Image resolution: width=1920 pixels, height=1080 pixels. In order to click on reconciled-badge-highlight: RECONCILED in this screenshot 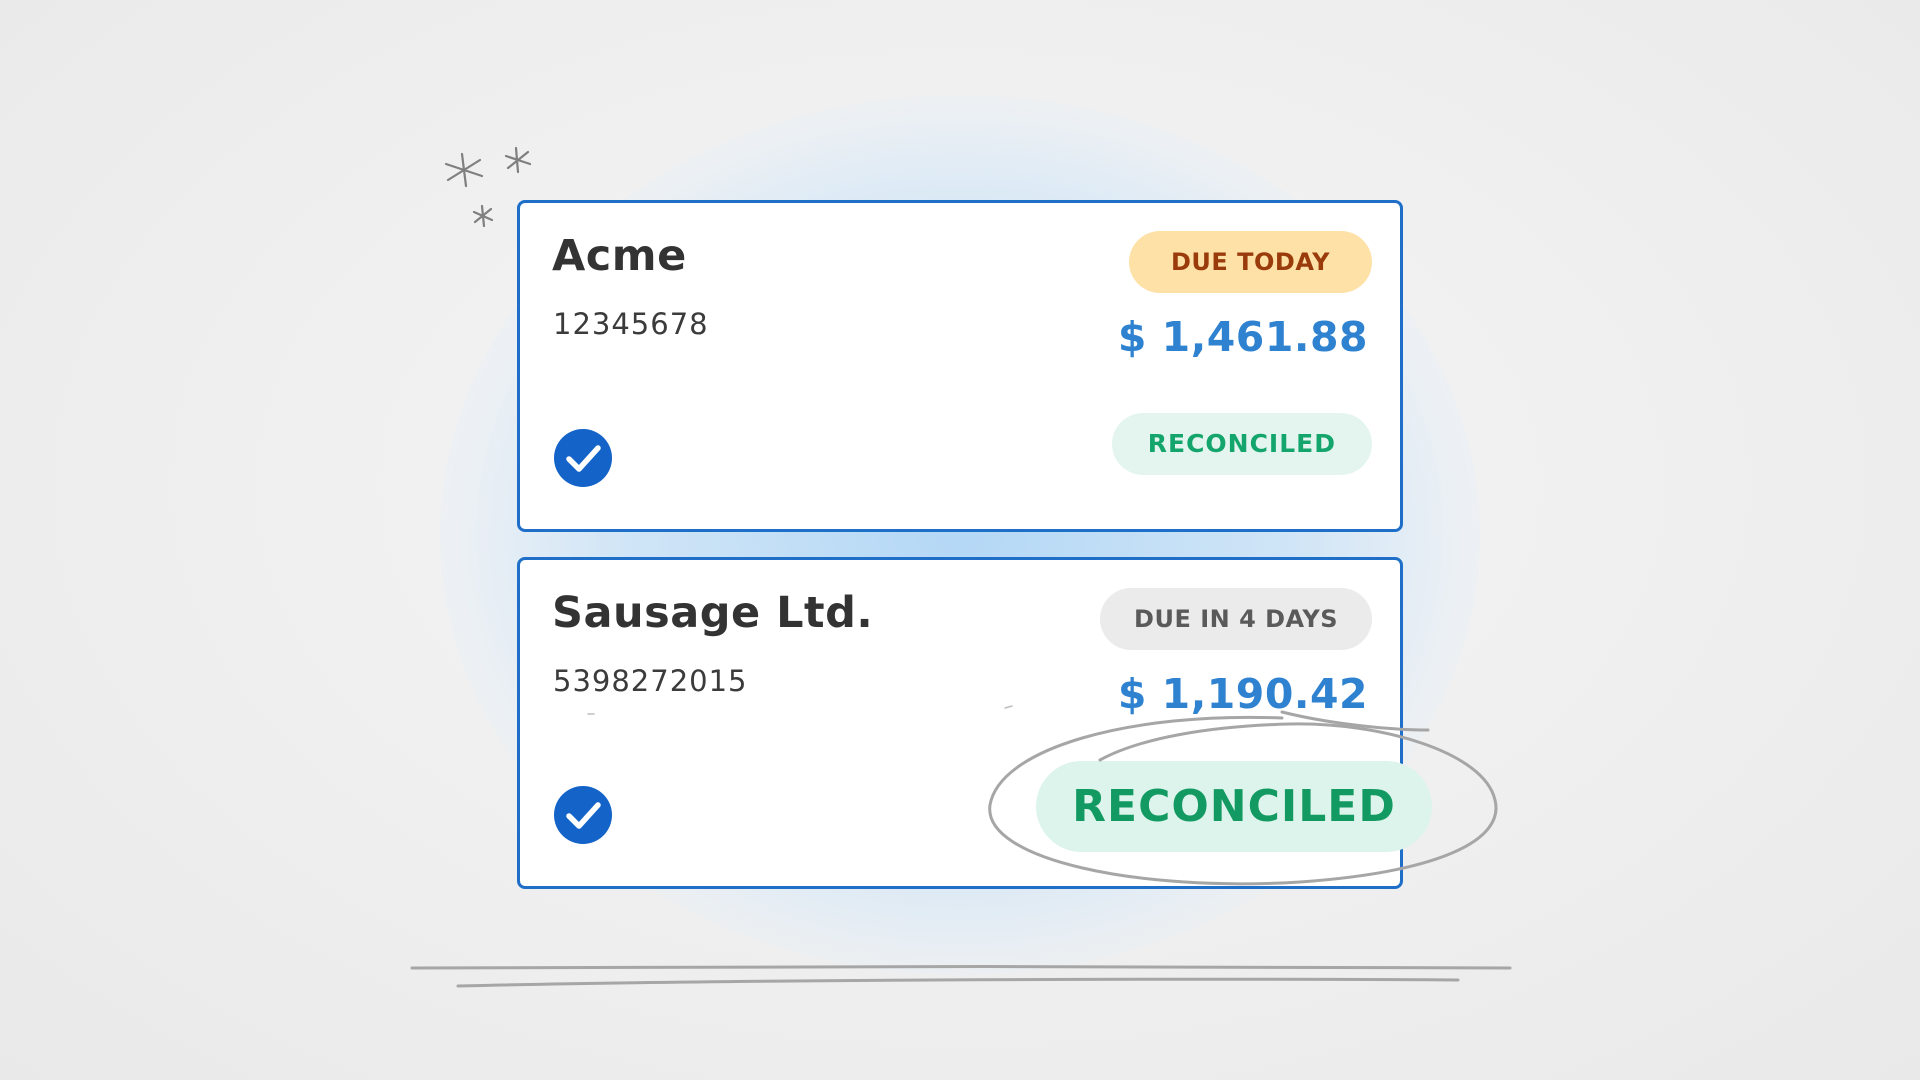, I will do `click(1234, 806)`.